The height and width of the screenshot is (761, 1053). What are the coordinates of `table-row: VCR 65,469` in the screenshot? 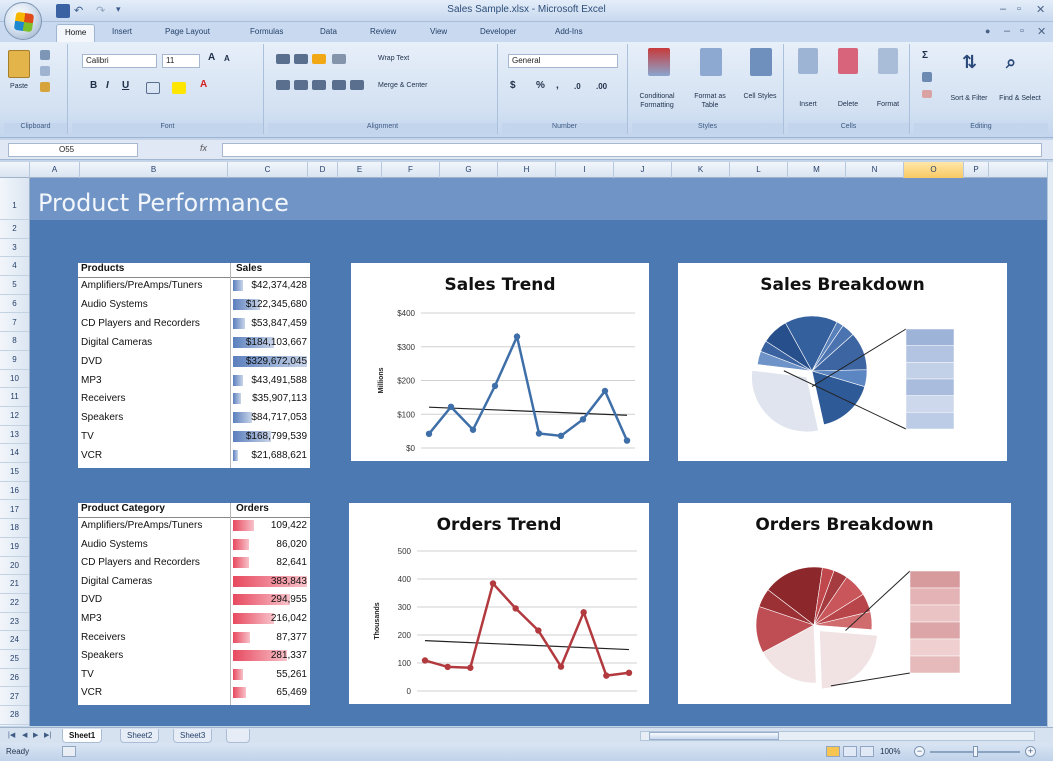 It's located at (194, 692).